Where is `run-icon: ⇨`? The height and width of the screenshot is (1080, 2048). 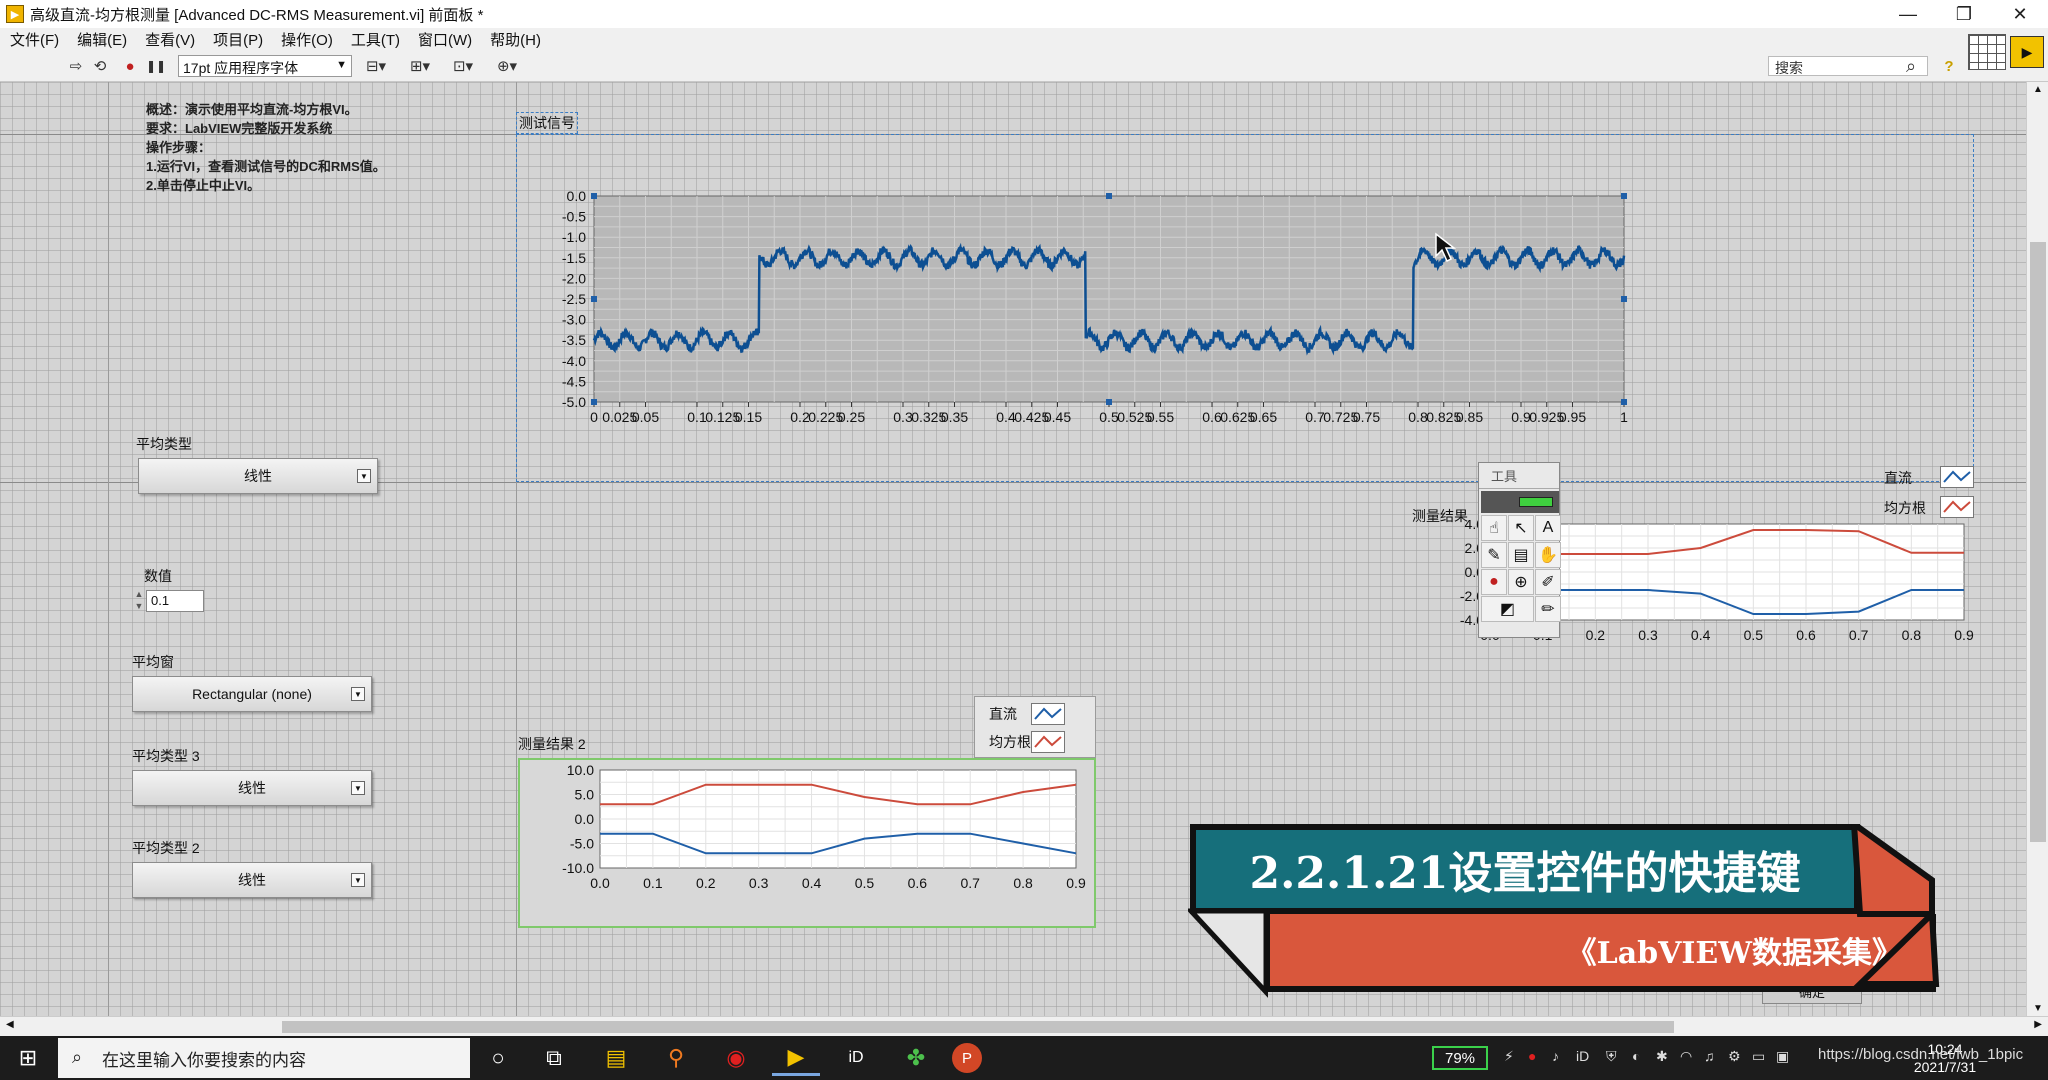
run-icon: ⇨ is located at coordinates (76, 66).